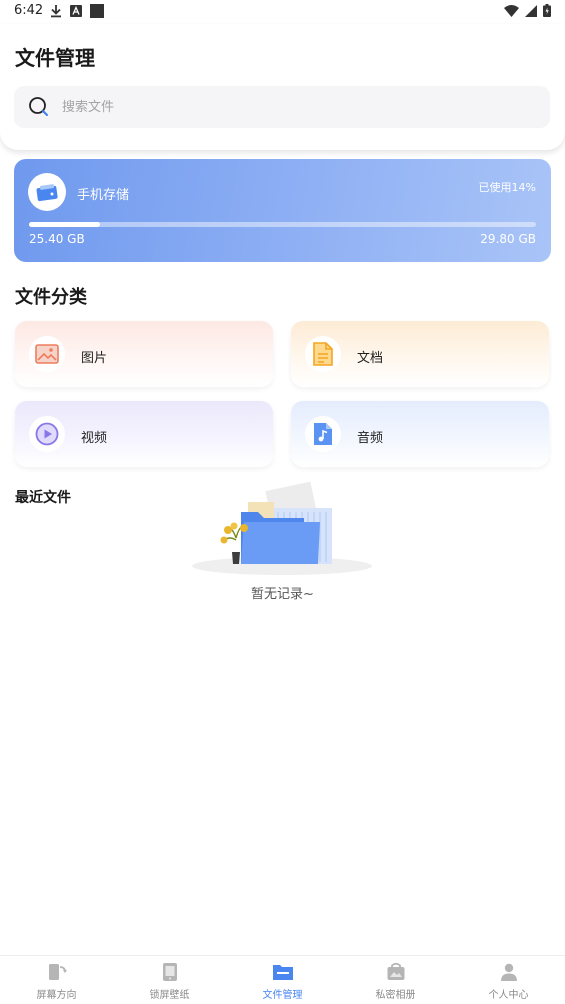 The height and width of the screenshot is (1004, 565). I want to click on nav-item-file-manager: 文件管理, so click(282, 980).